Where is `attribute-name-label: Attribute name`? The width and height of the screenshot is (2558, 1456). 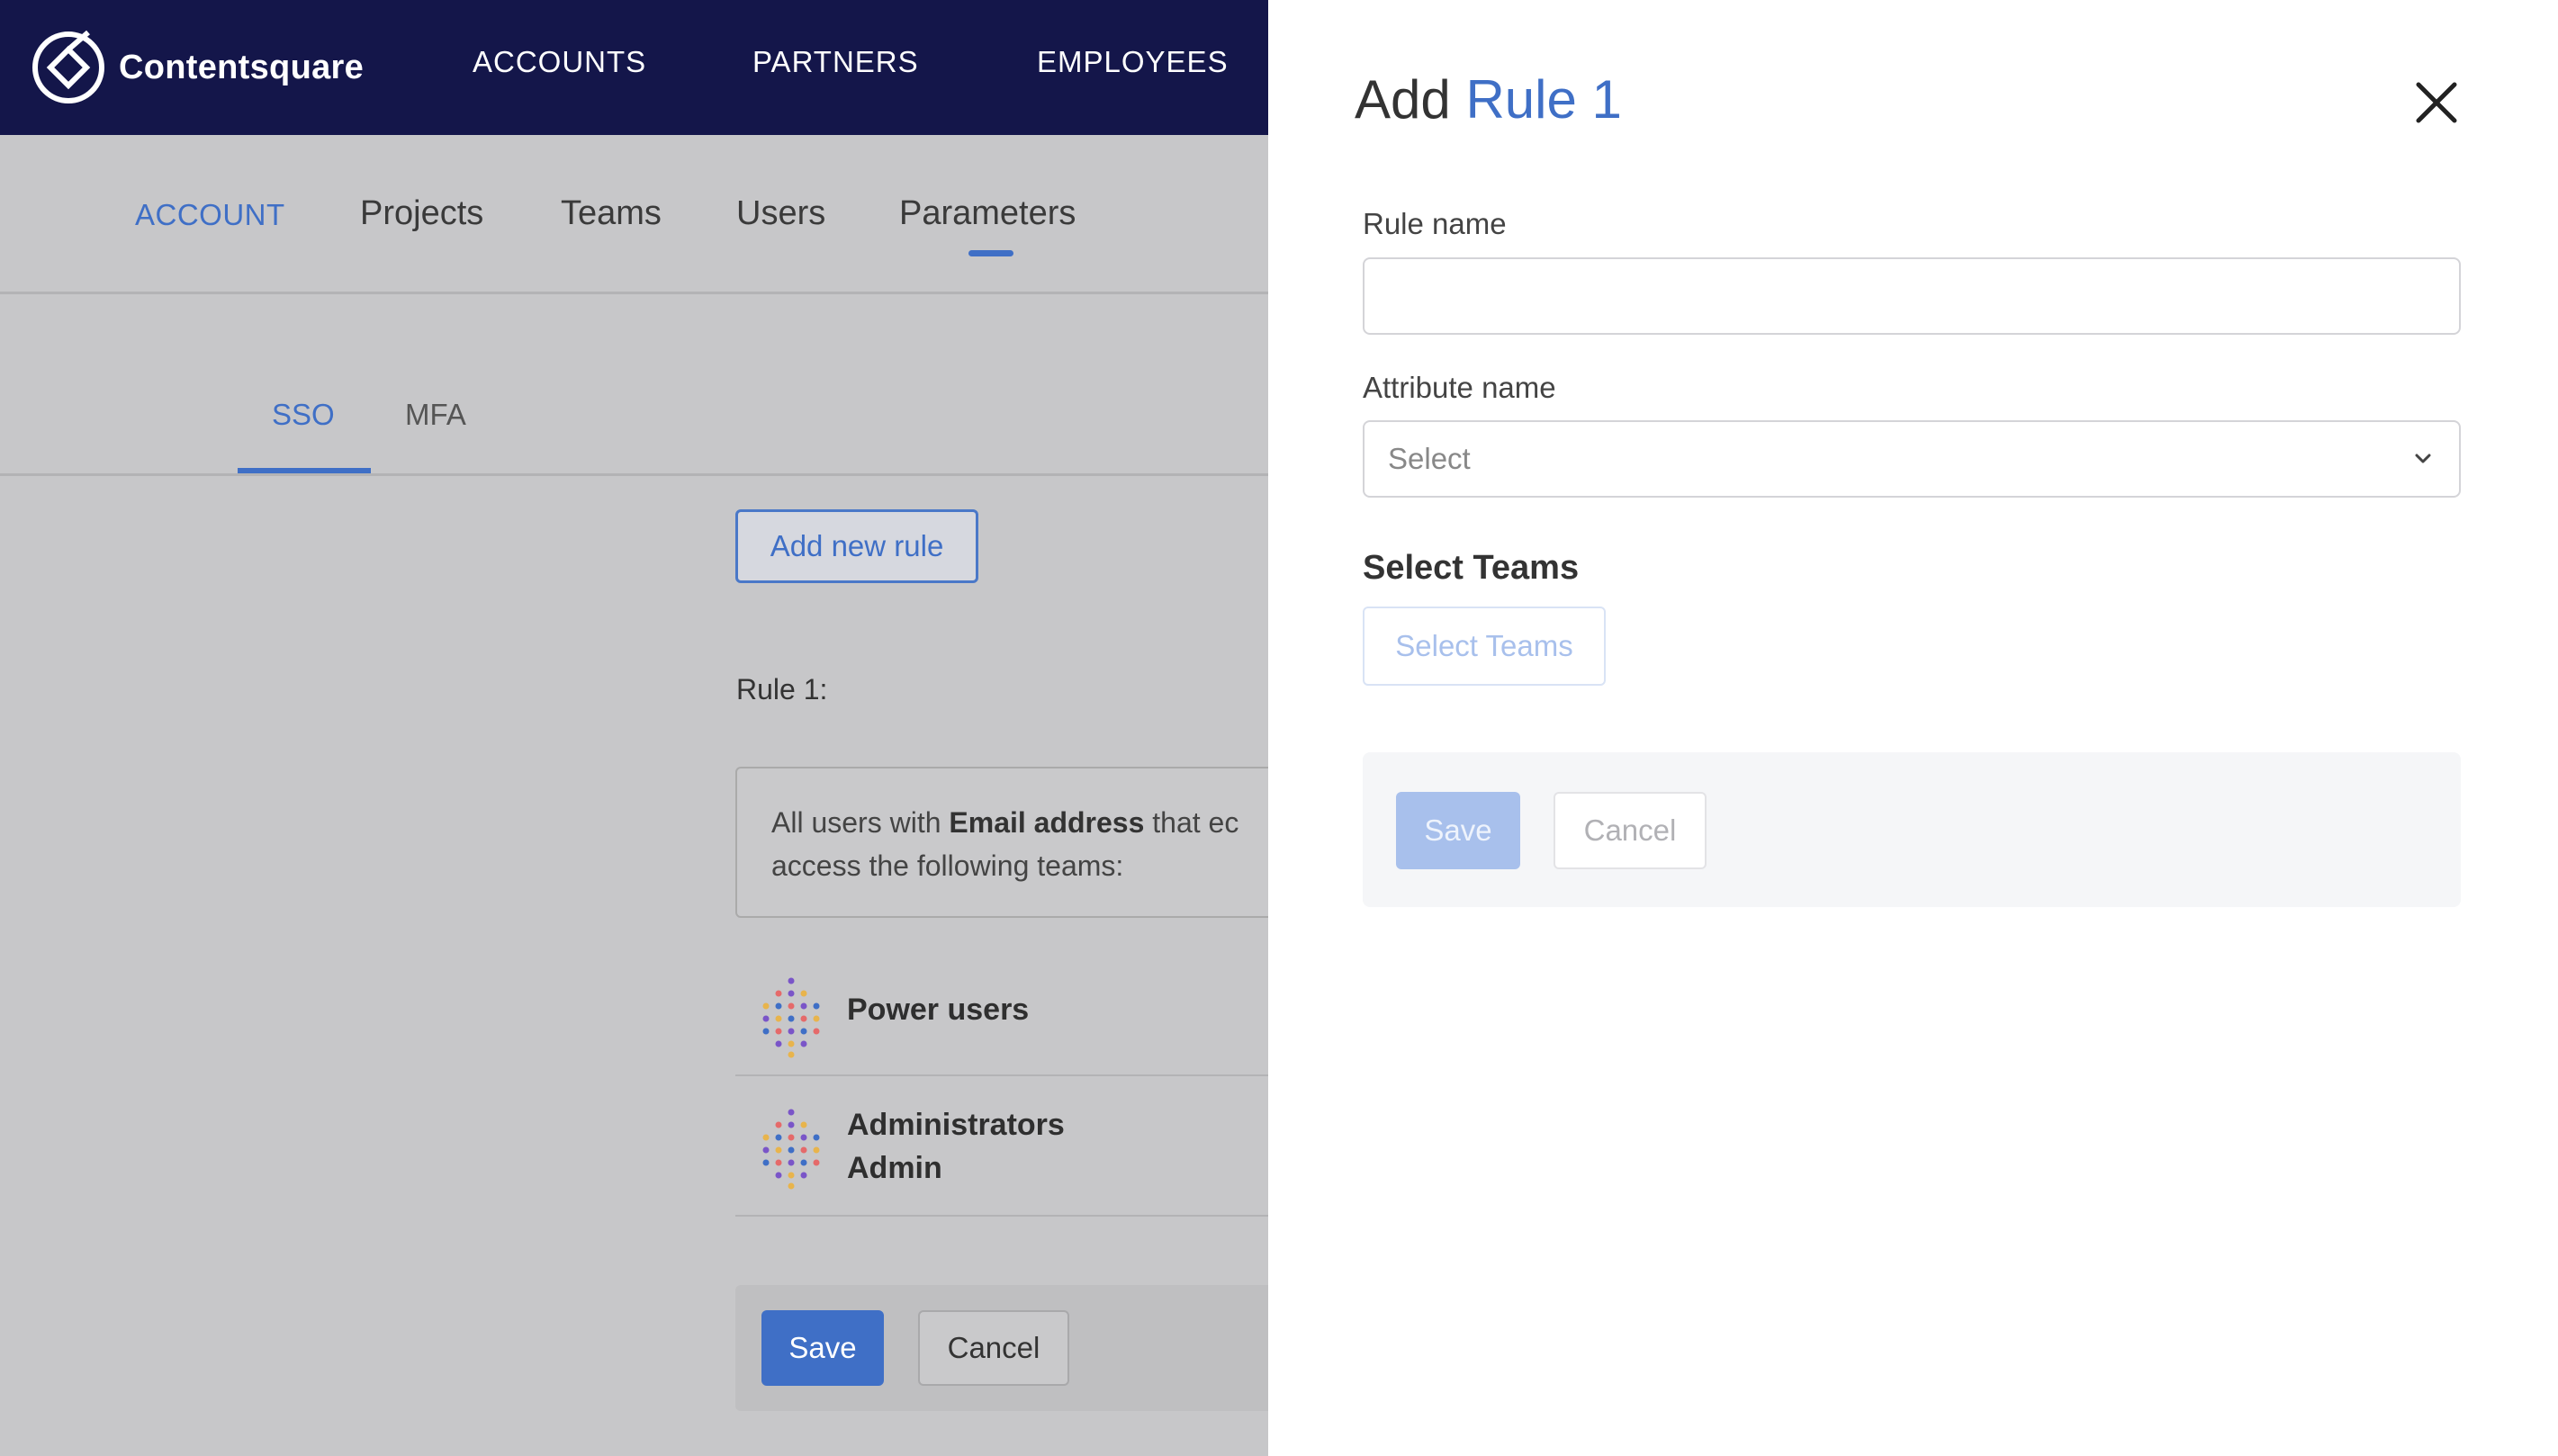 attribute-name-label: Attribute name is located at coordinates (1459, 388).